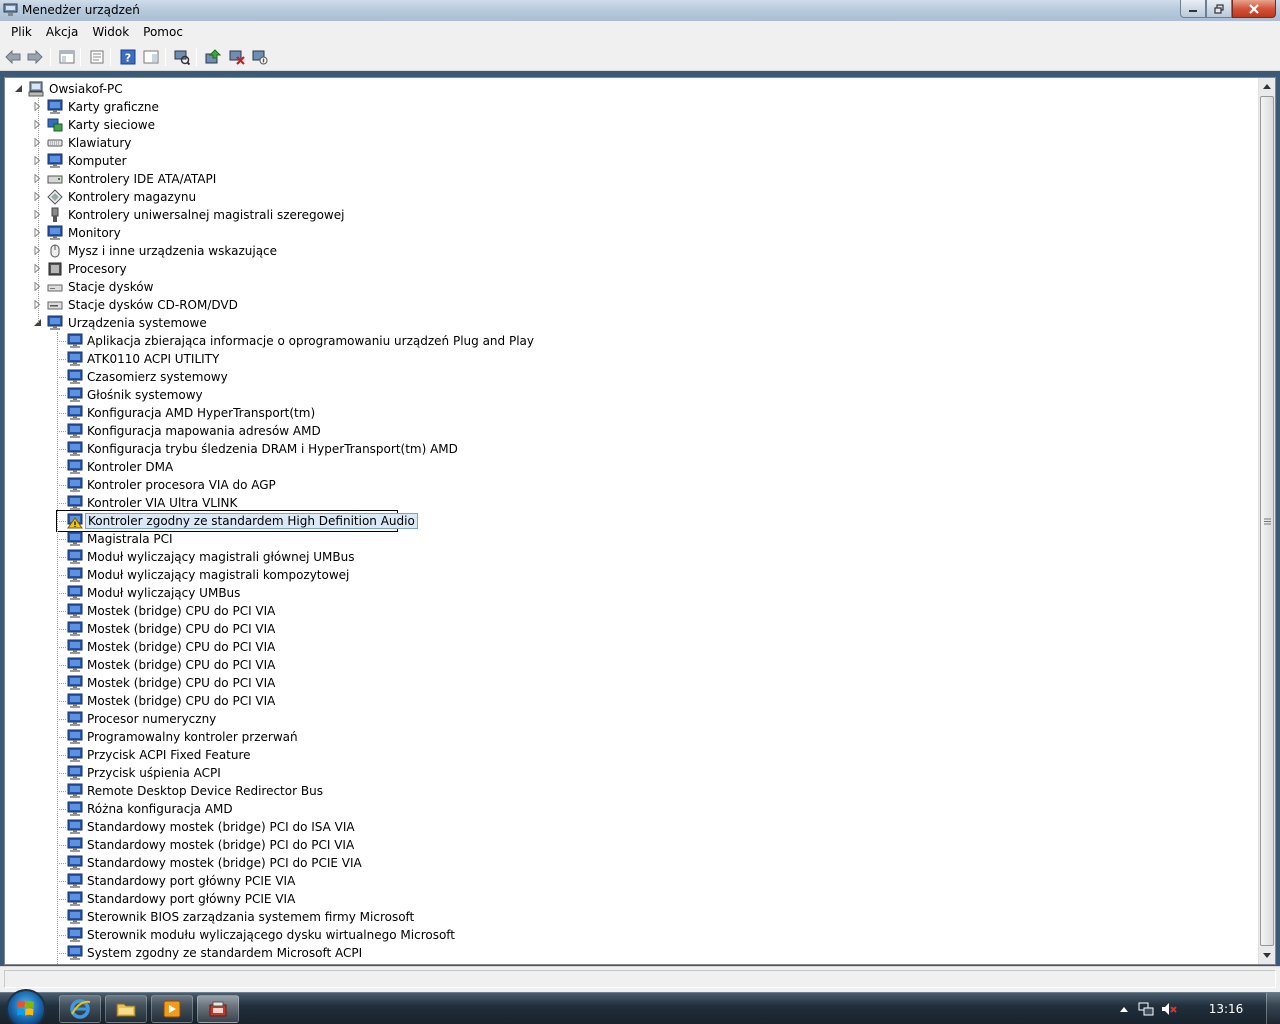  Describe the element at coordinates (110, 32) in the screenshot. I see `menu-widok: Widok` at that location.